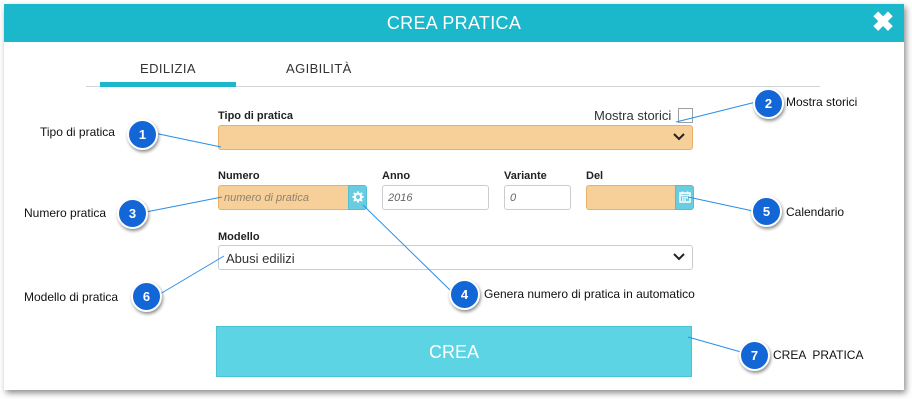  Describe the element at coordinates (815, 212) in the screenshot. I see `annotation-text-5: Calendario` at that location.